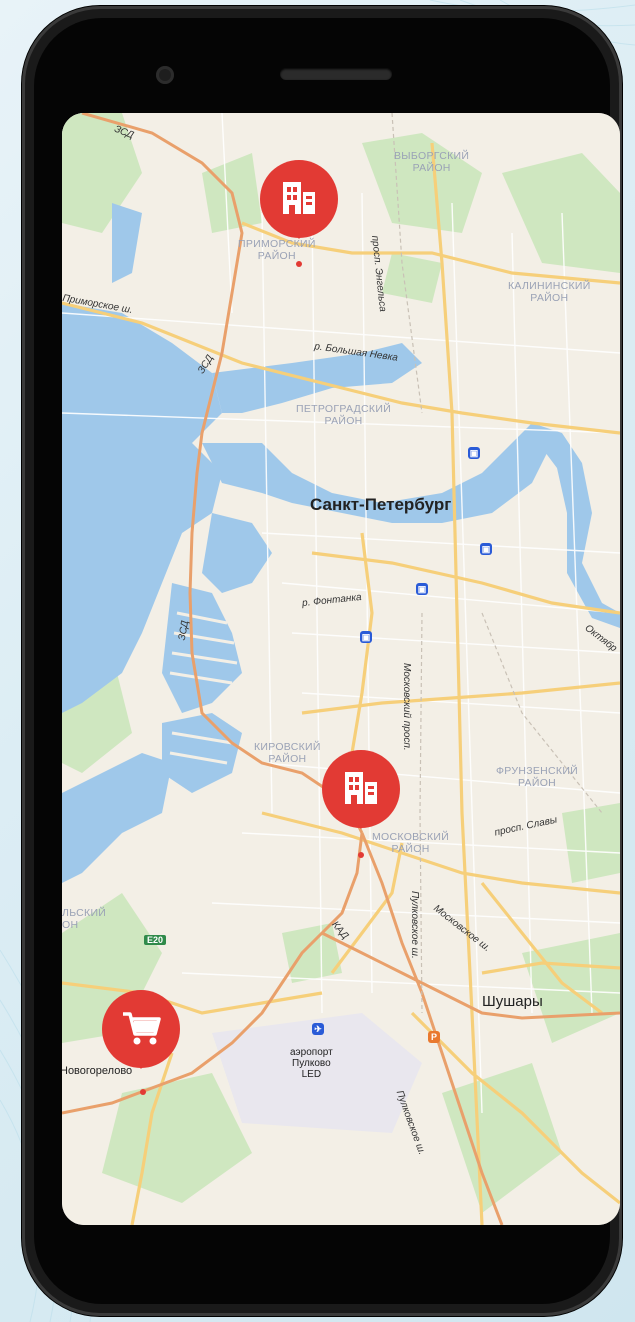 The image size is (635, 1322). What do you see at coordinates (84, 919) in the screenshot?
I see `district-partial-left: ЛЬСКИЙ ОН` at bounding box center [84, 919].